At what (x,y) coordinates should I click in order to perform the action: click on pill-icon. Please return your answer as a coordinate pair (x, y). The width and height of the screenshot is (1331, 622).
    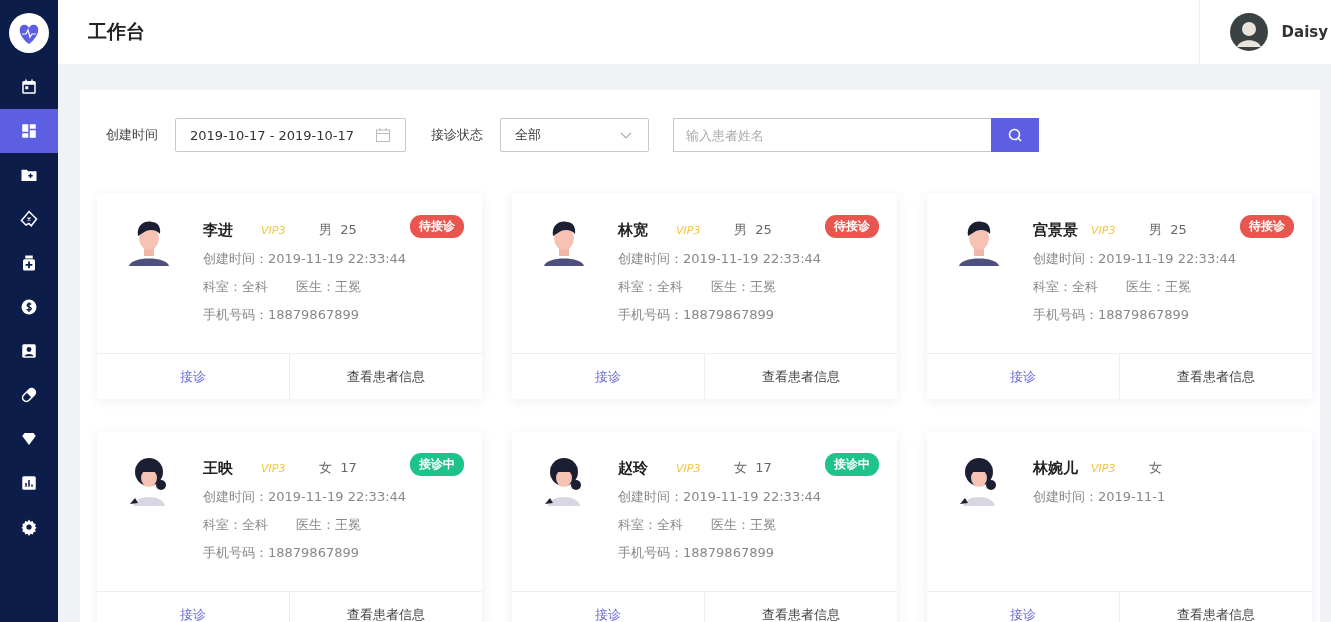
    Looking at the image, I should click on (29, 395).